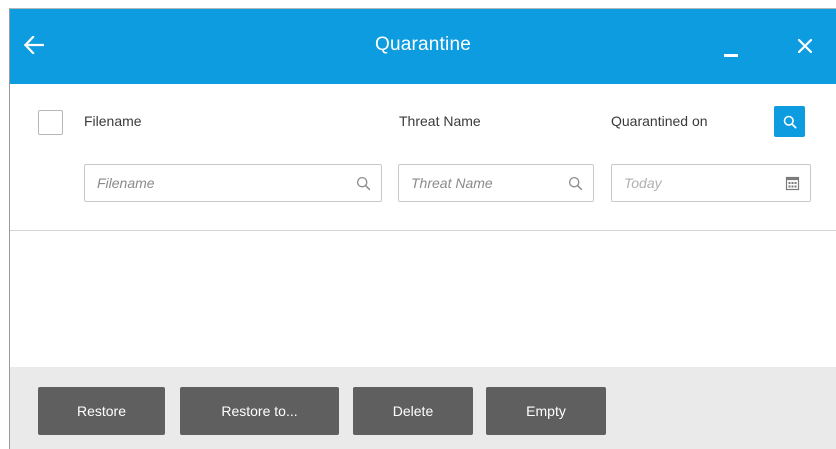  Describe the element at coordinates (222, 183) in the screenshot. I see `filename-filter-input` at that location.